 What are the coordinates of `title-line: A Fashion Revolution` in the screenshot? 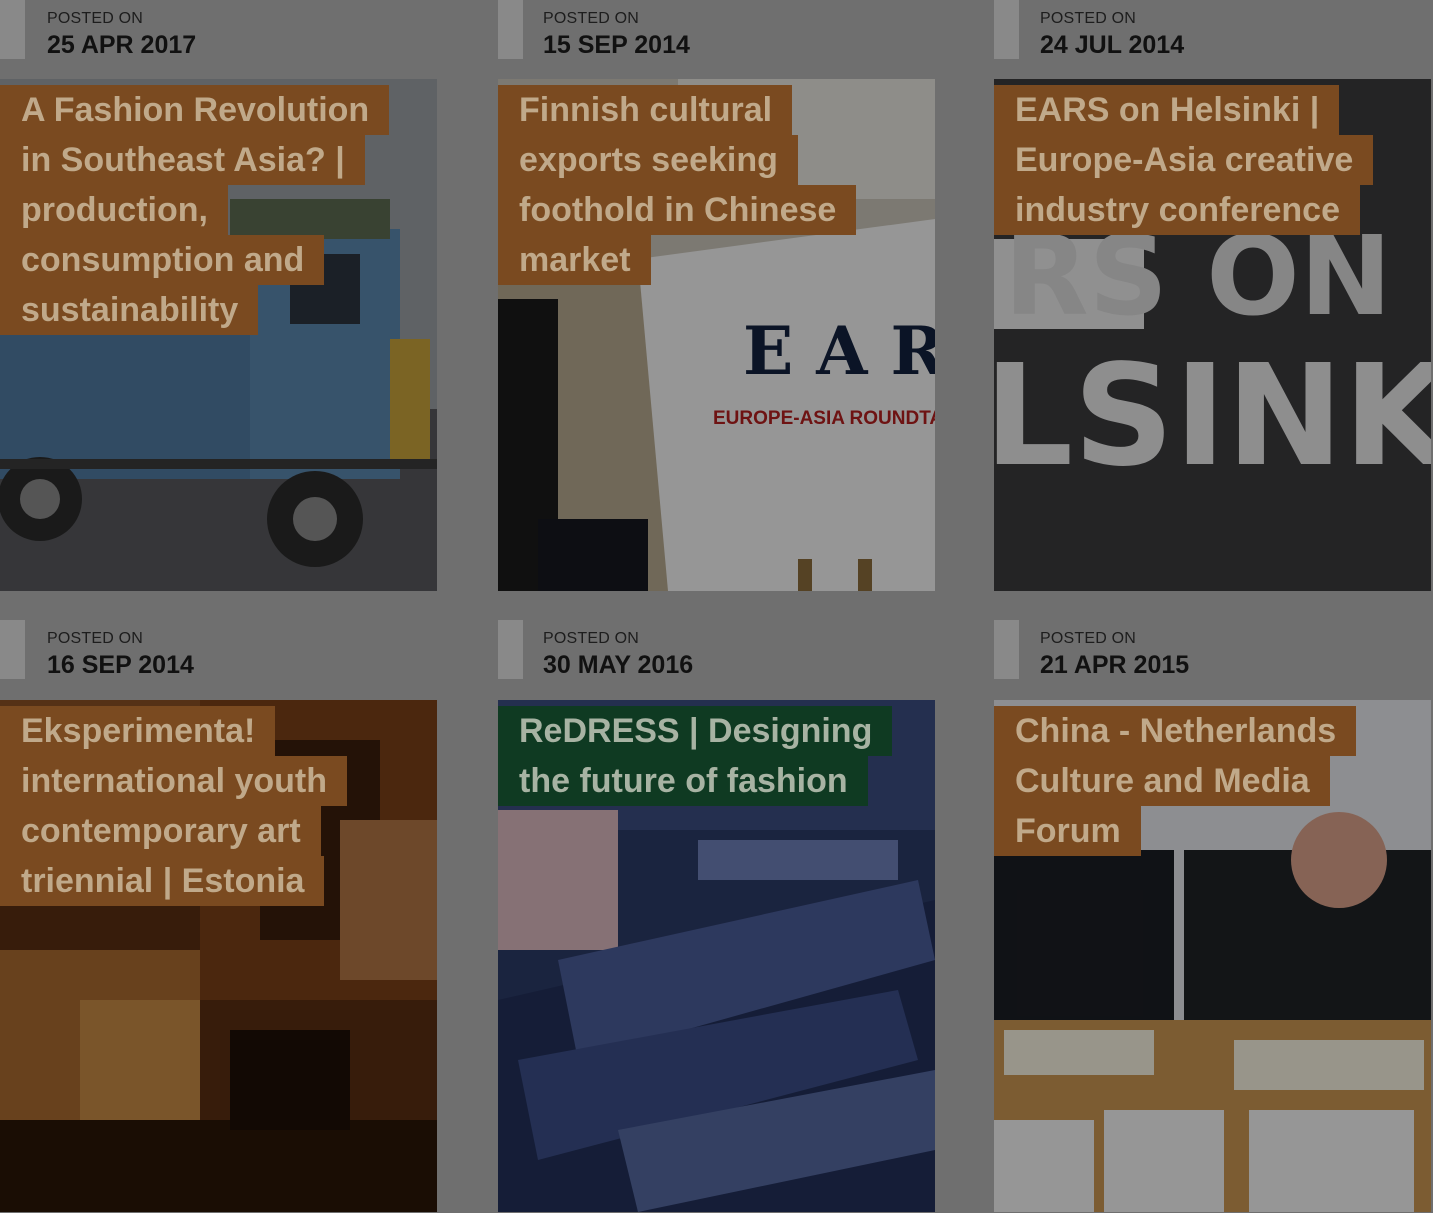 It's located at (195, 110).